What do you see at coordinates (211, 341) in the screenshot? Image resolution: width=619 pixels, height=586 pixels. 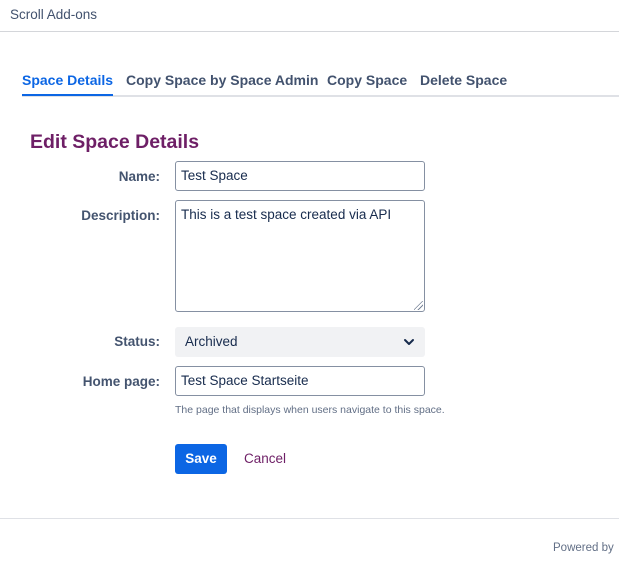 I see `status-selected-value: Archived` at bounding box center [211, 341].